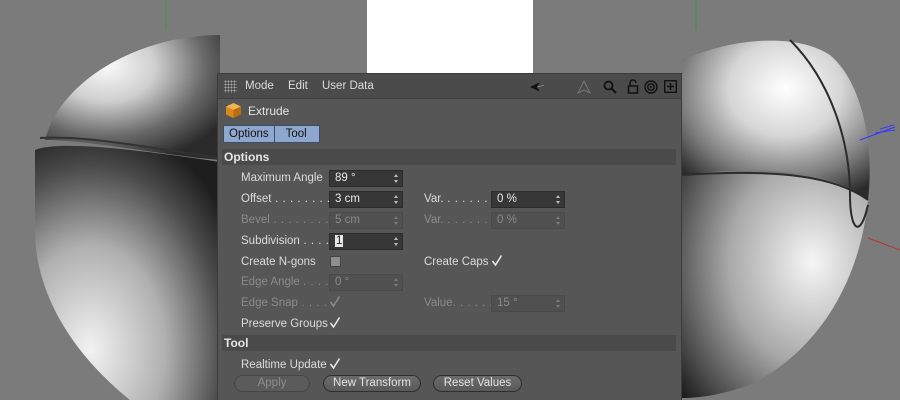 This screenshot has width=900, height=400. What do you see at coordinates (233, 110) in the screenshot?
I see `extrude-cube-icon` at bounding box center [233, 110].